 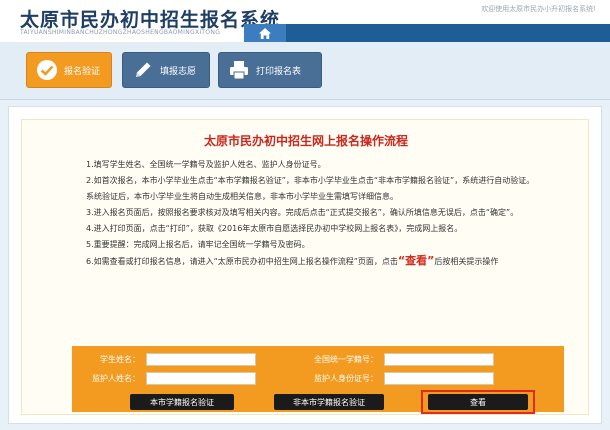 What do you see at coordinates (178, 71) in the screenshot?
I see `fill-choice-tab-label: 填报志愿` at bounding box center [178, 71].